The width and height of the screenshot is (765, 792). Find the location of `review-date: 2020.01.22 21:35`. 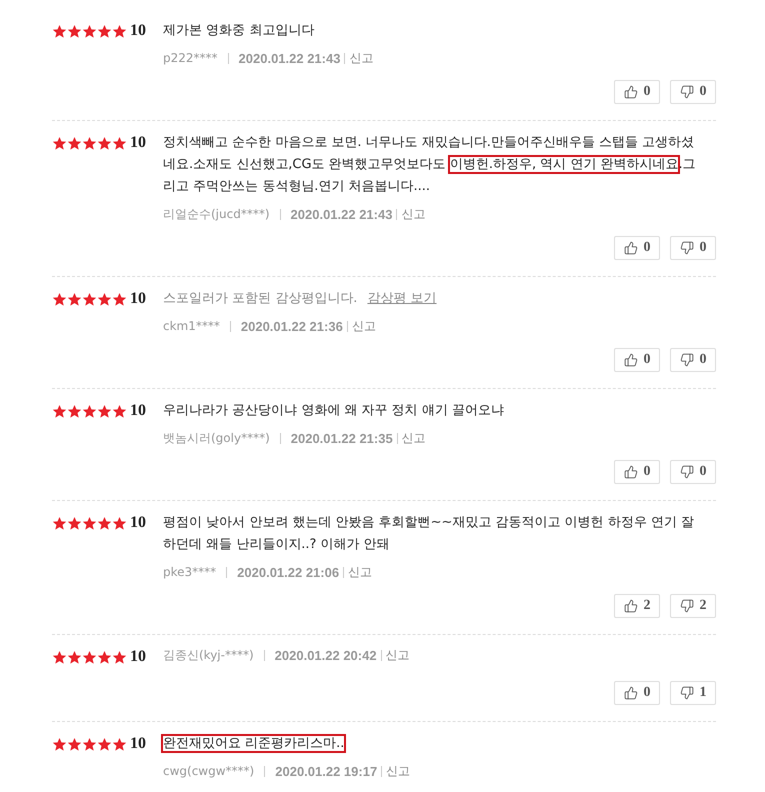

review-date: 2020.01.22 21:35 is located at coordinates (341, 438).